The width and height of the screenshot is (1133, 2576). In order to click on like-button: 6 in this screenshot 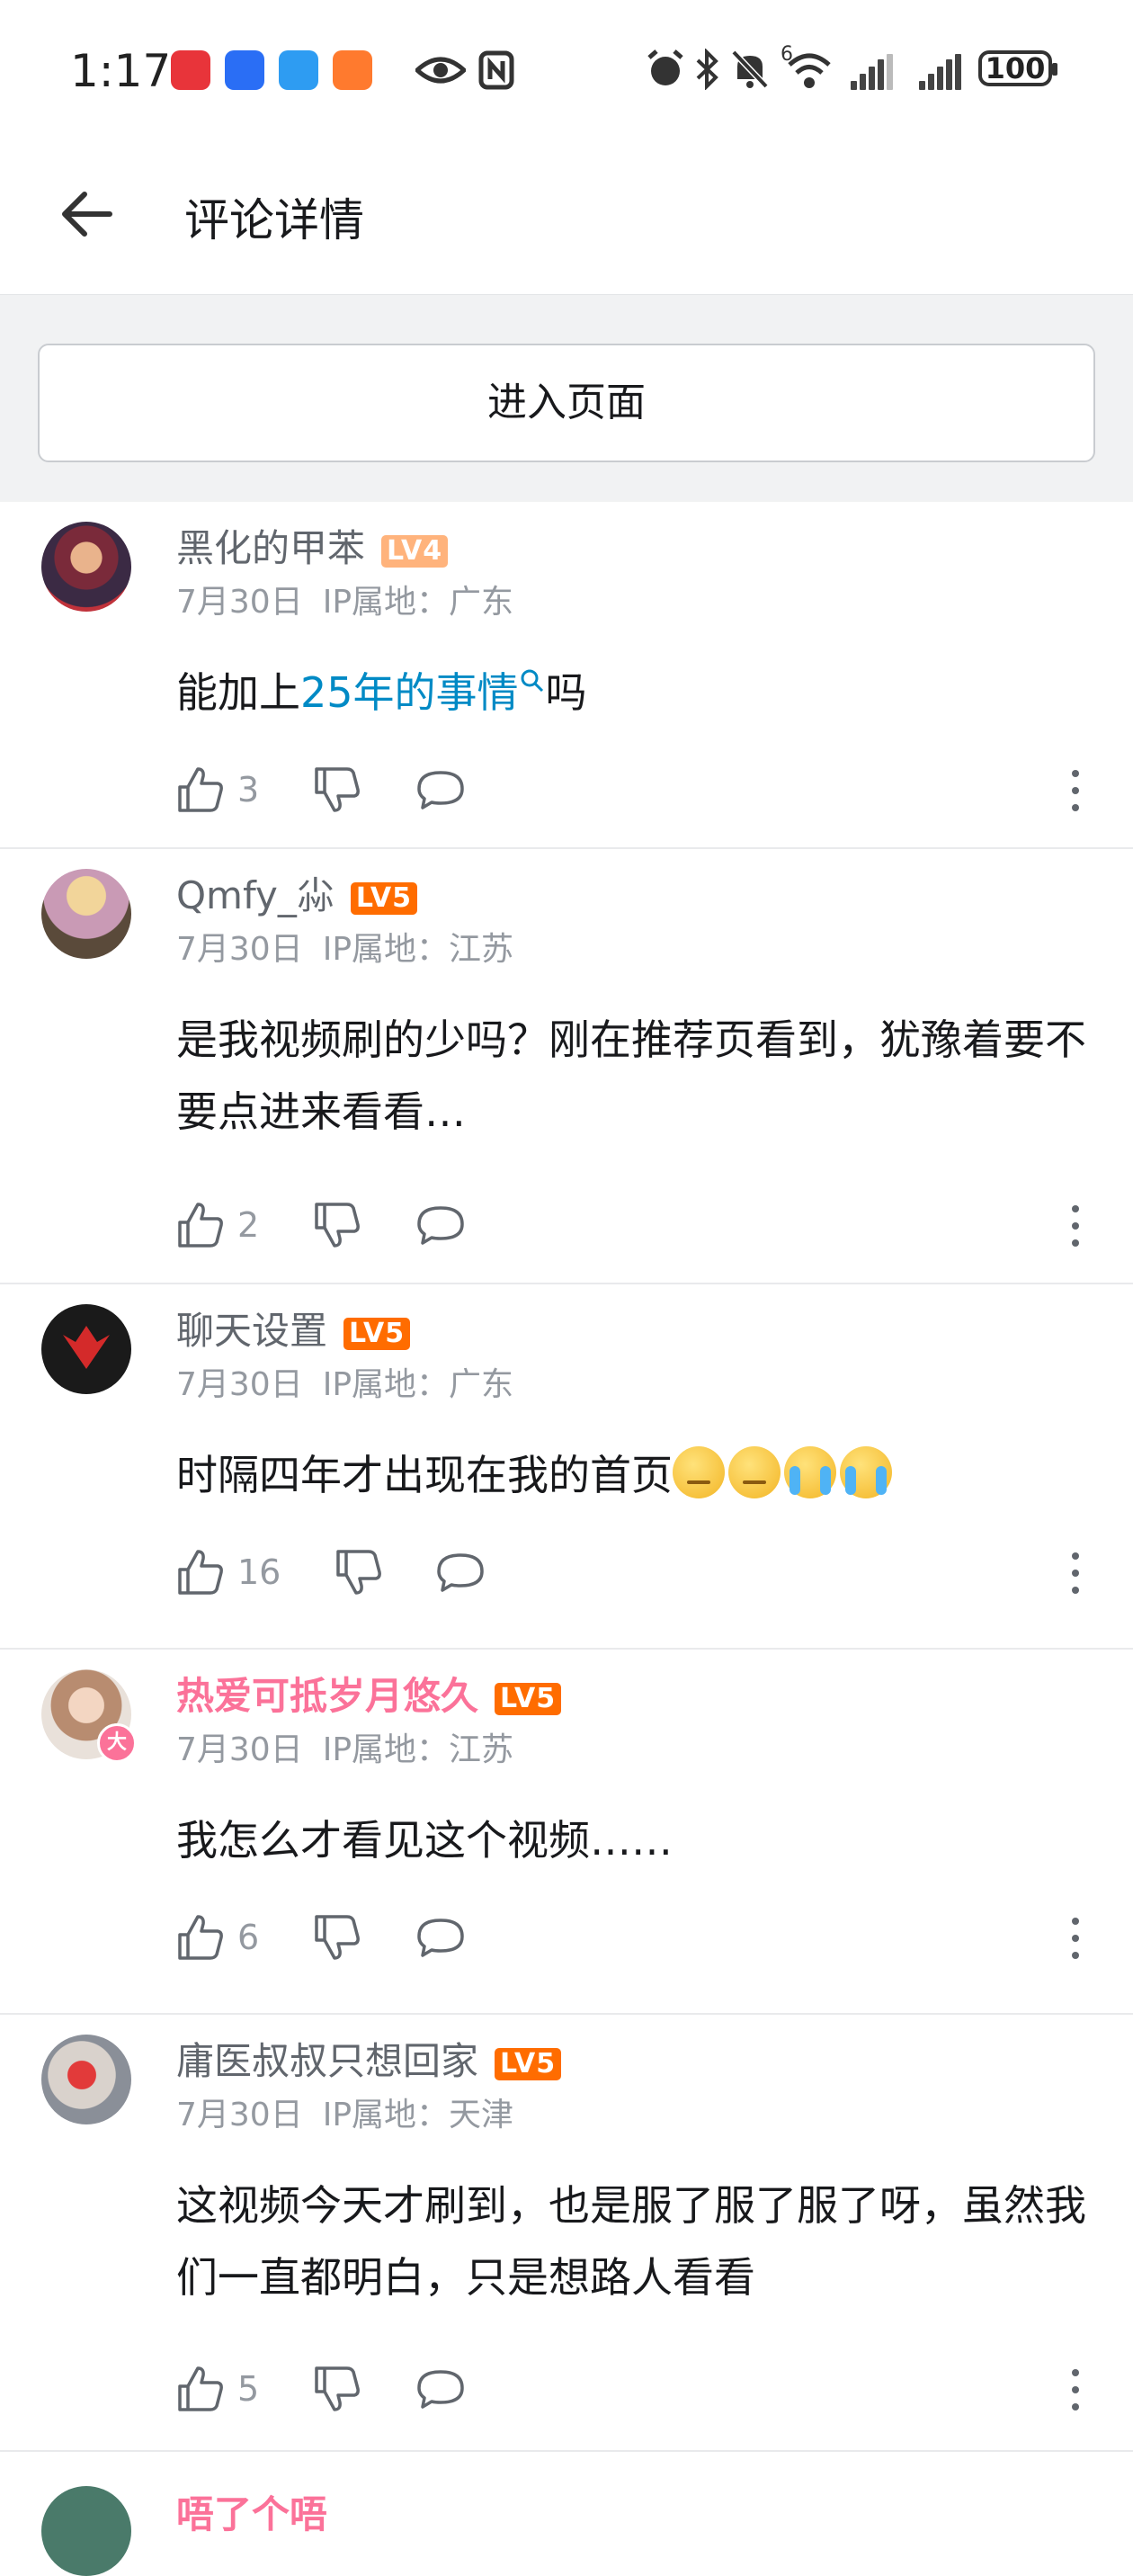, I will do `click(217, 1937)`.